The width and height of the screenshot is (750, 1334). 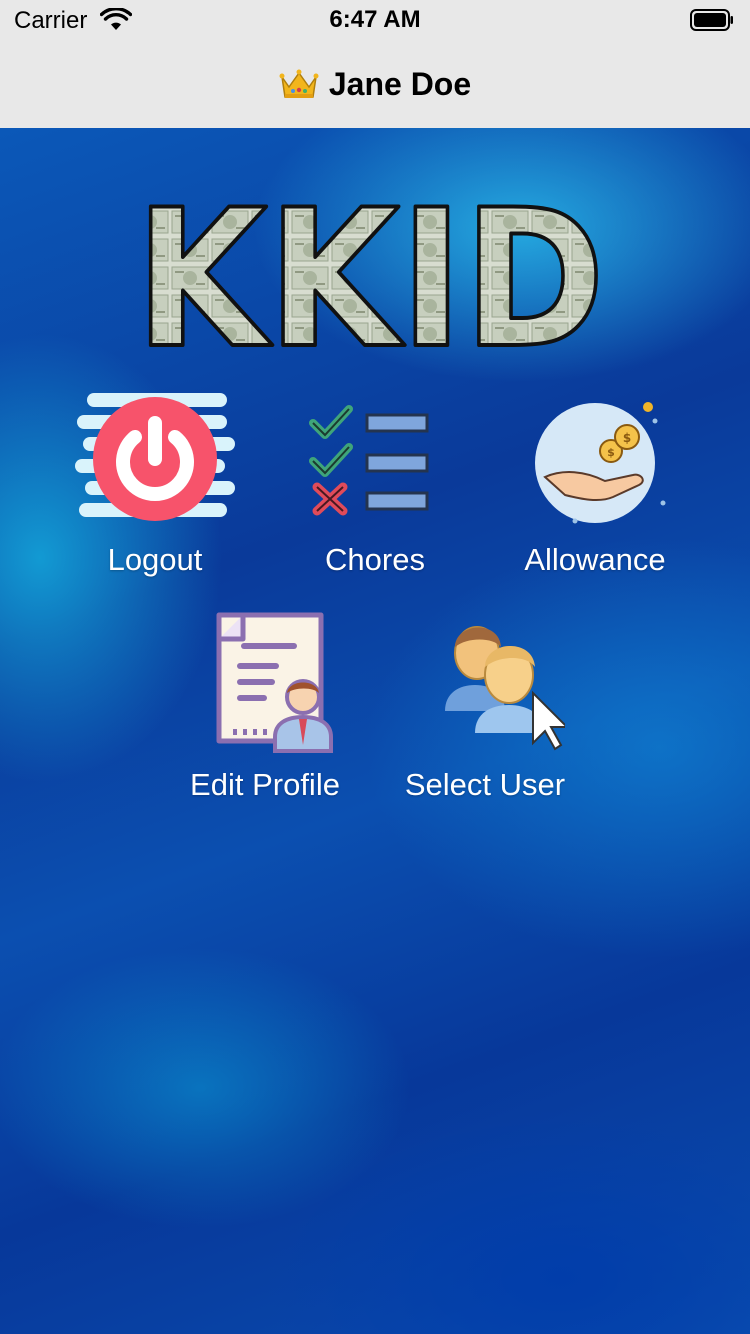 I want to click on chores-button: Chores, so click(x=375, y=481).